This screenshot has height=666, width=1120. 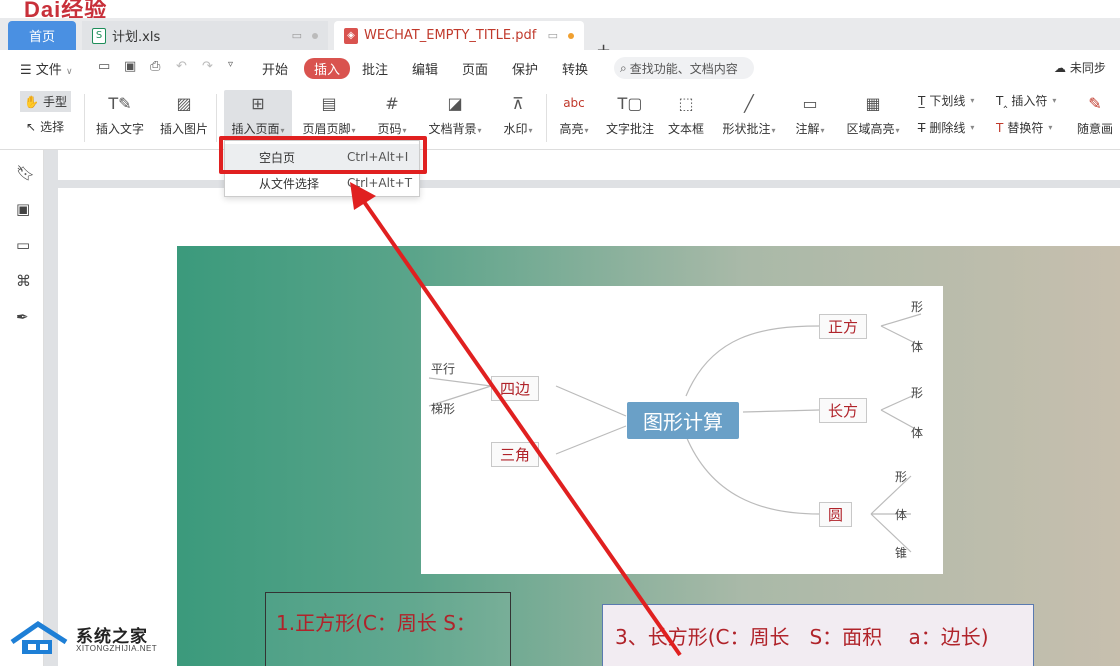 I want to click on menu-protect: 保护, so click(x=525, y=68).